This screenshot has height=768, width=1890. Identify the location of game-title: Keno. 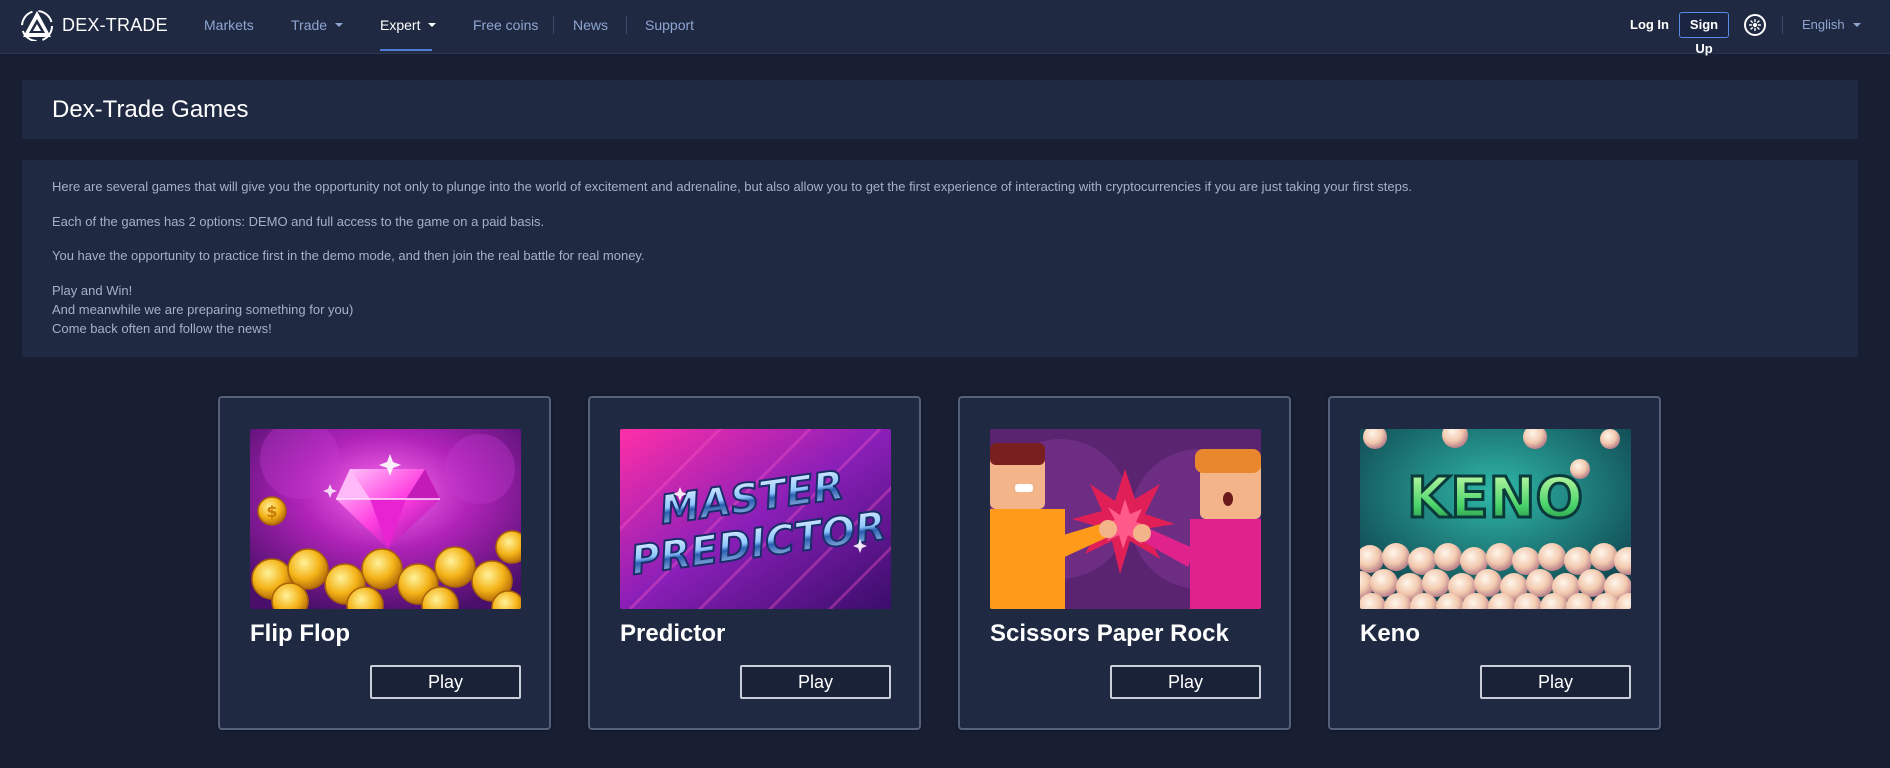
(1390, 633).